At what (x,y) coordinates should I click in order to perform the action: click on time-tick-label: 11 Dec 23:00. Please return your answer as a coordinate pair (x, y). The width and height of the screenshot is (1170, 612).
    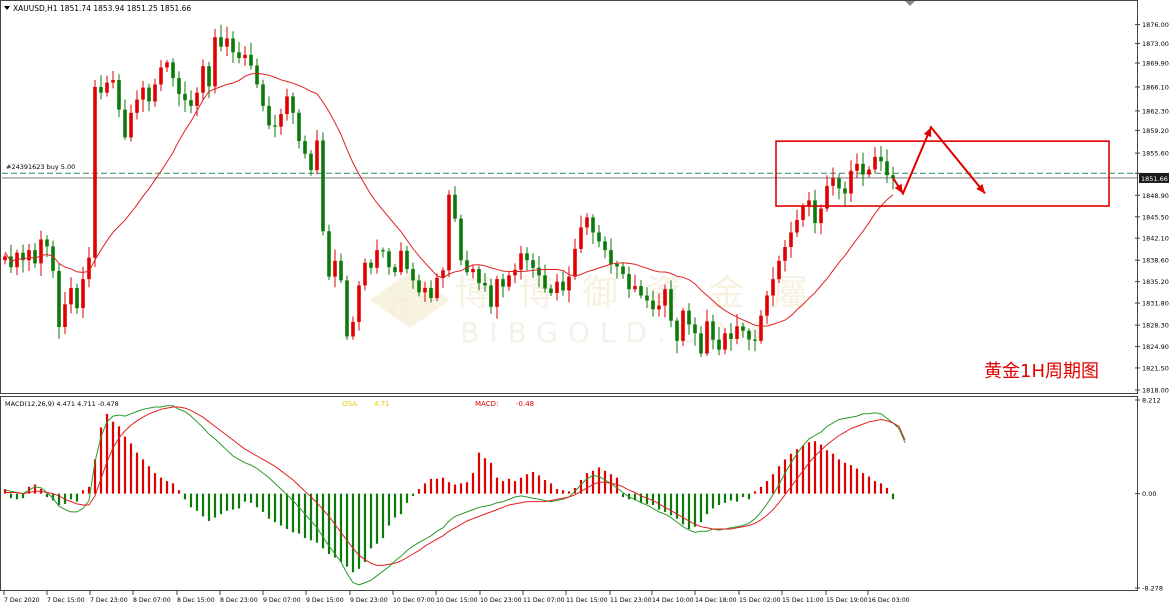
    Looking at the image, I should click on (631, 600).